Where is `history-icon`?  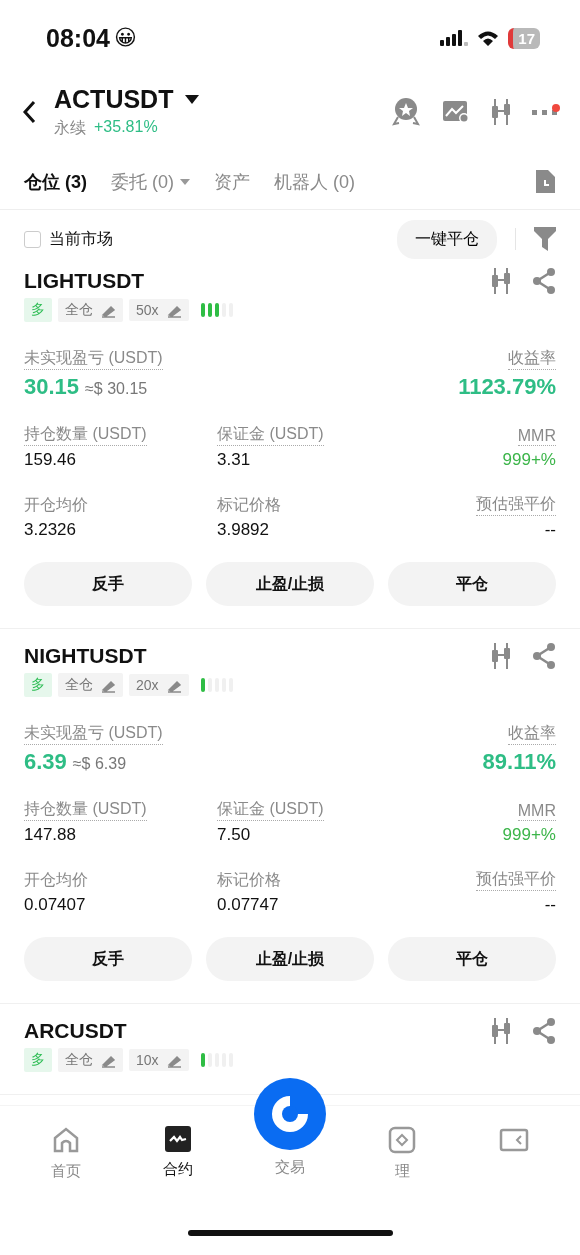
history-icon is located at coordinates (545, 181).